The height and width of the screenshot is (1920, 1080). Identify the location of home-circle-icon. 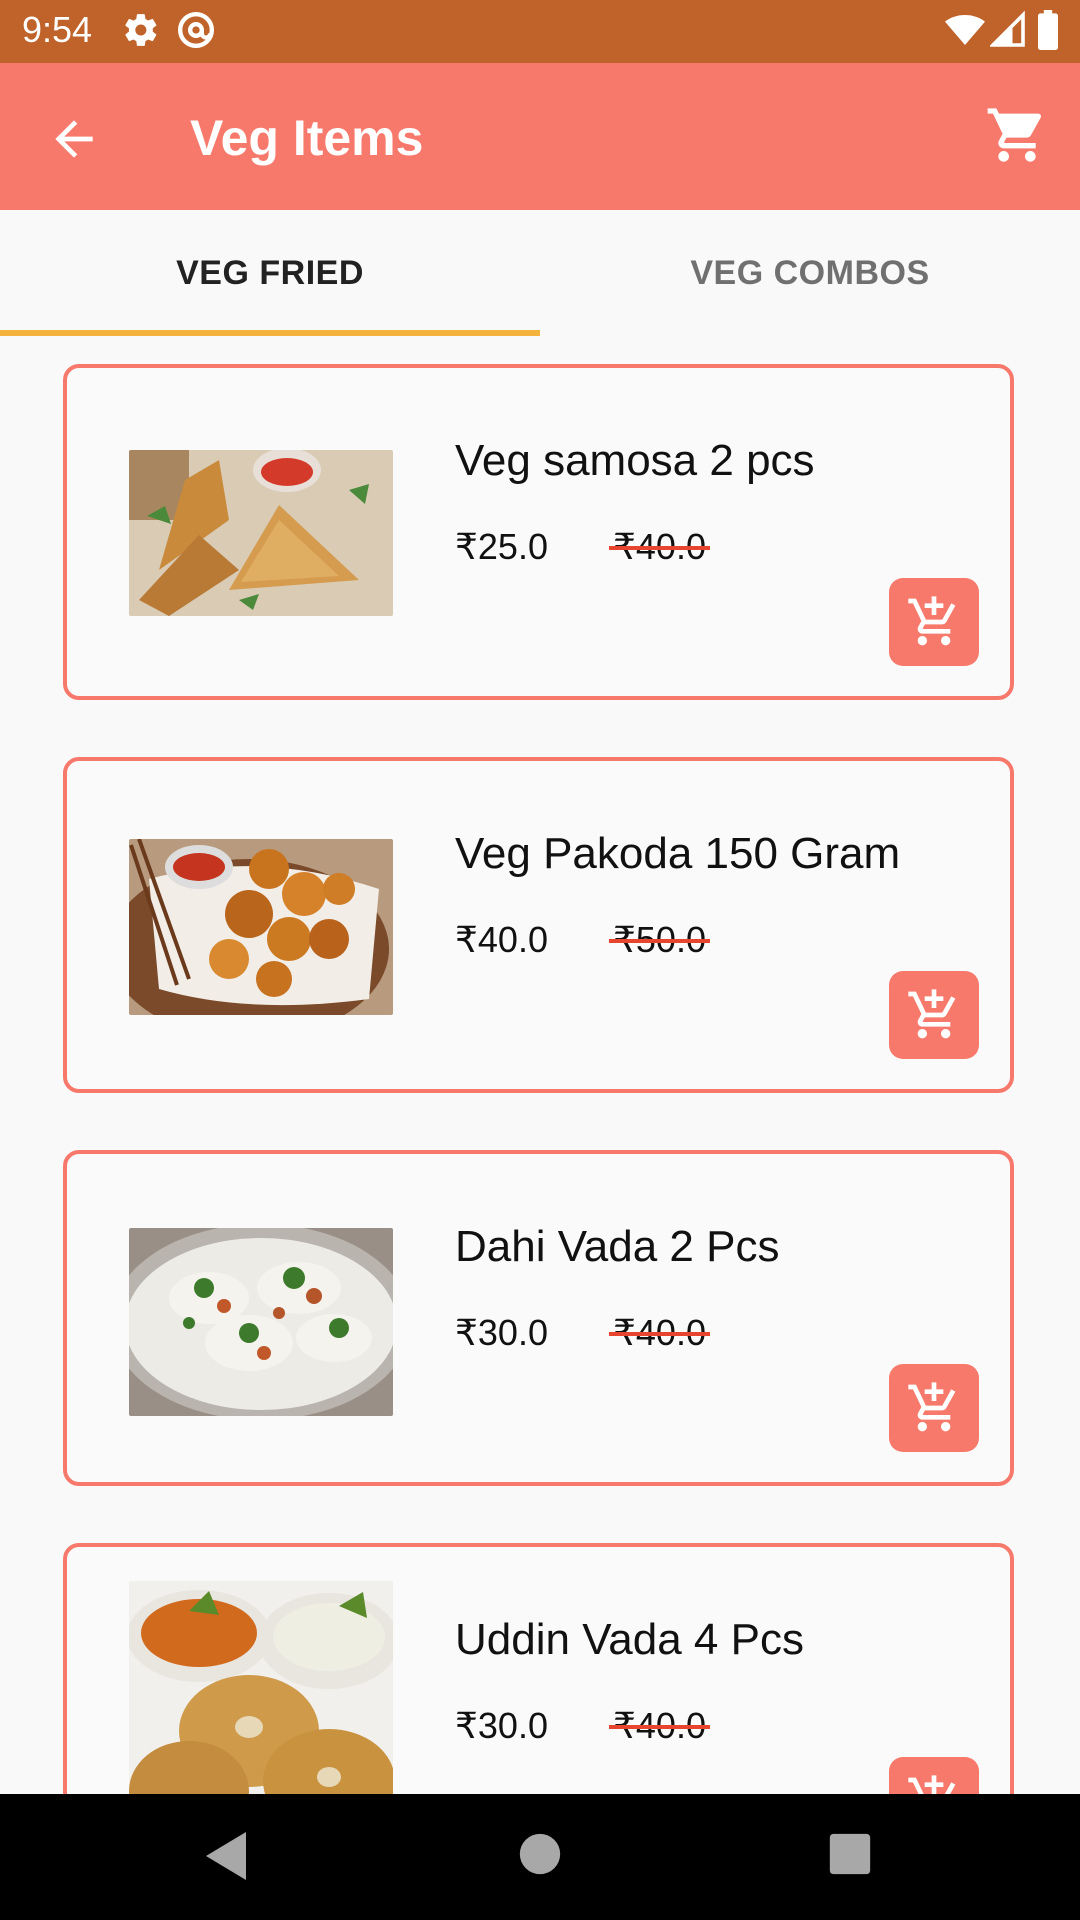
(540, 1854).